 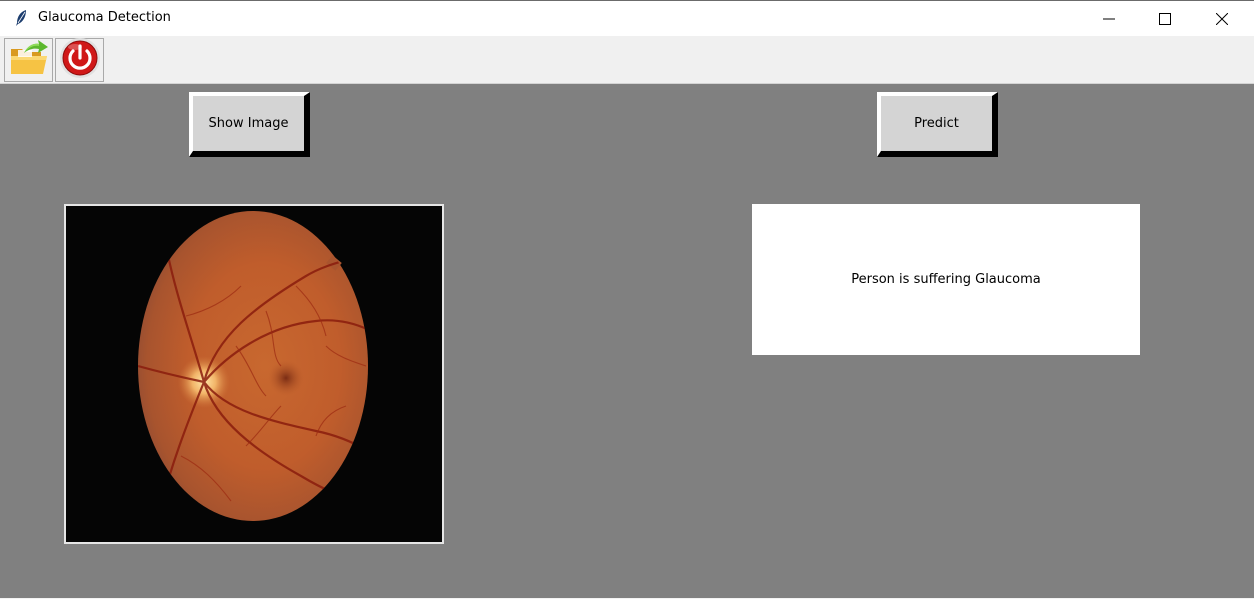 I want to click on prediction-result-box: Person is suffering Glaucoma, so click(x=946, y=279).